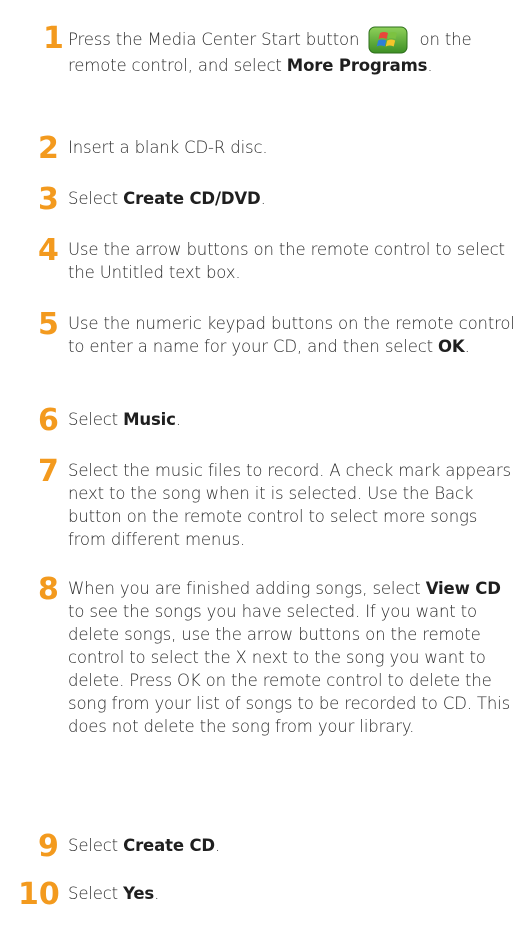 This screenshot has height=932, width=518. What do you see at coordinates (48, 471) in the screenshot?
I see `step-number: 7` at bounding box center [48, 471].